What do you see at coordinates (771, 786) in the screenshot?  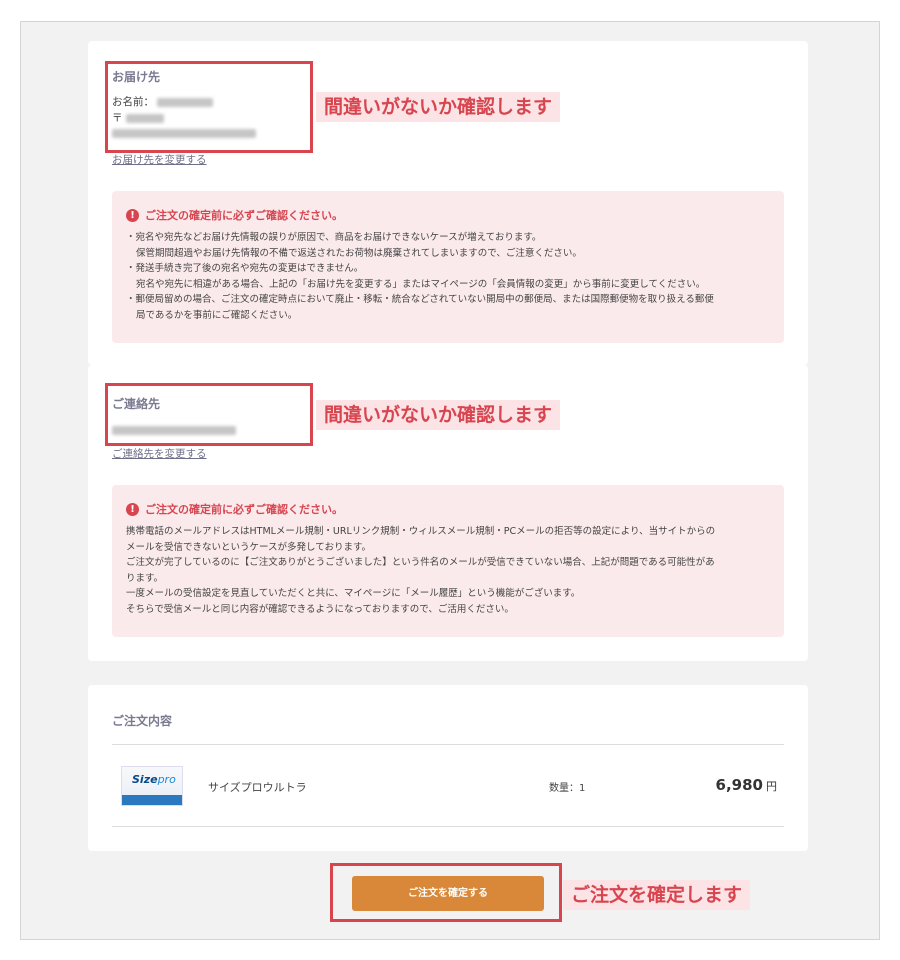 I see `price-currency: 円` at bounding box center [771, 786].